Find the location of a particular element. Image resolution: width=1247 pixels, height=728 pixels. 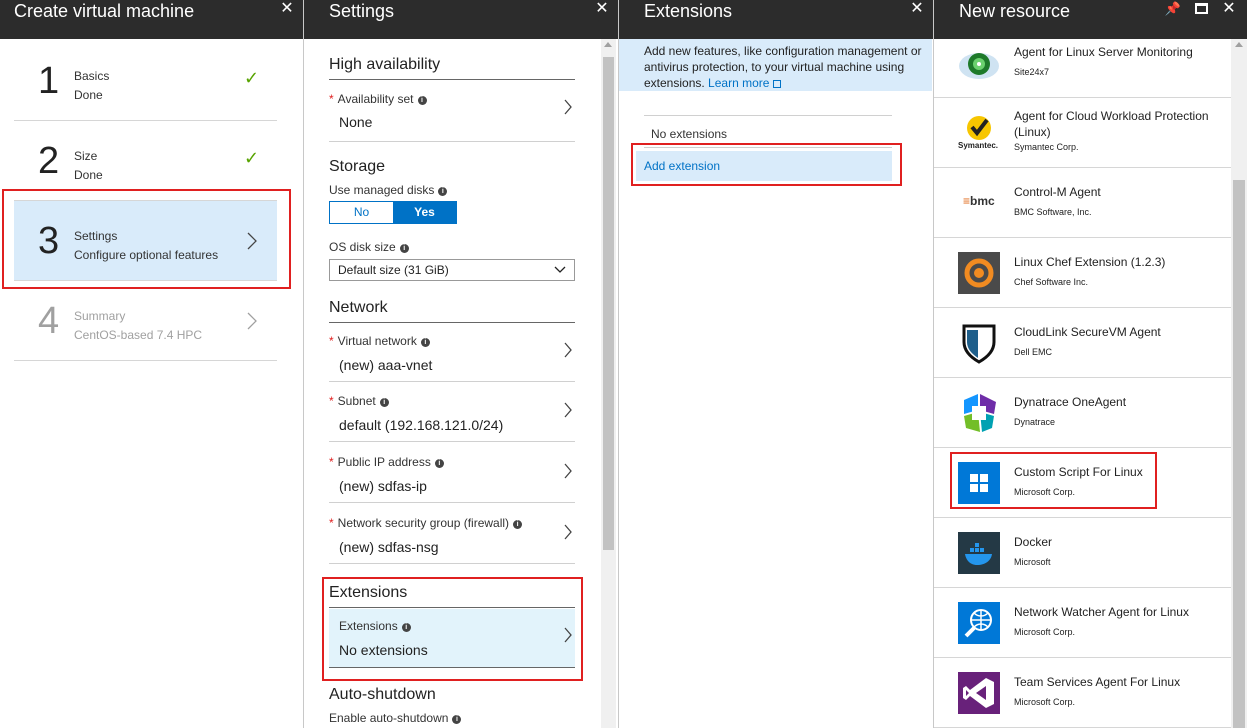

resource-publisher: Microsoft Corp. is located at coordinates (1045, 632).